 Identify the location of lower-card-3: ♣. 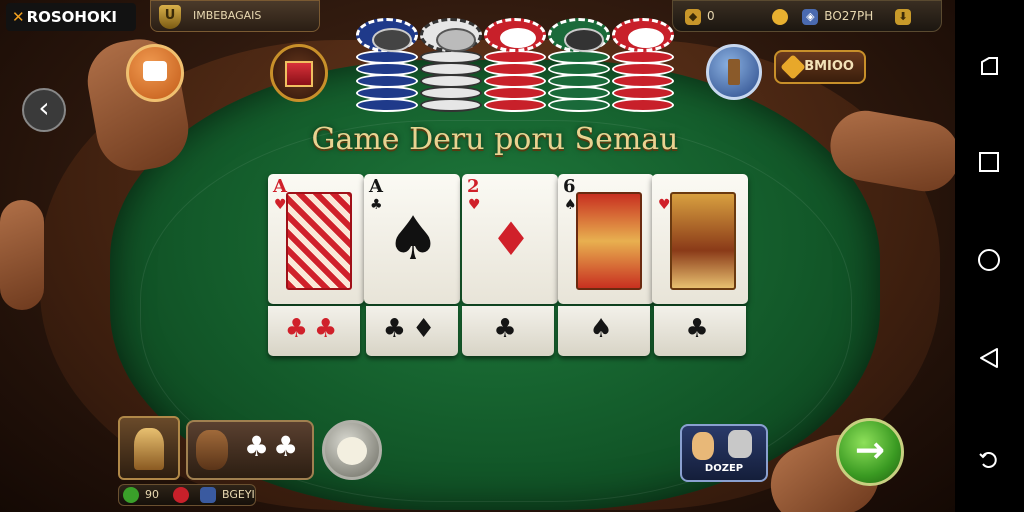
(508, 331).